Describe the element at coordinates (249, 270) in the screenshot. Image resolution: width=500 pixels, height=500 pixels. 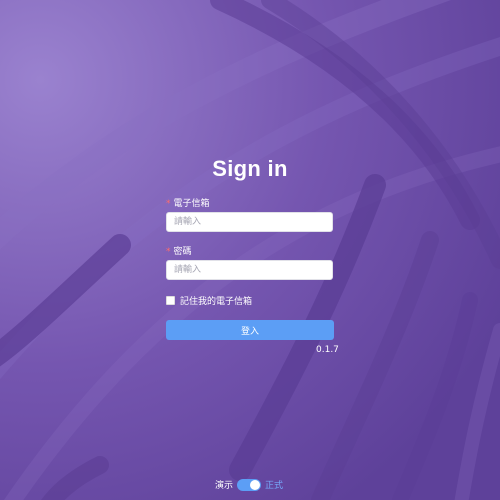
I see `password-input` at that location.